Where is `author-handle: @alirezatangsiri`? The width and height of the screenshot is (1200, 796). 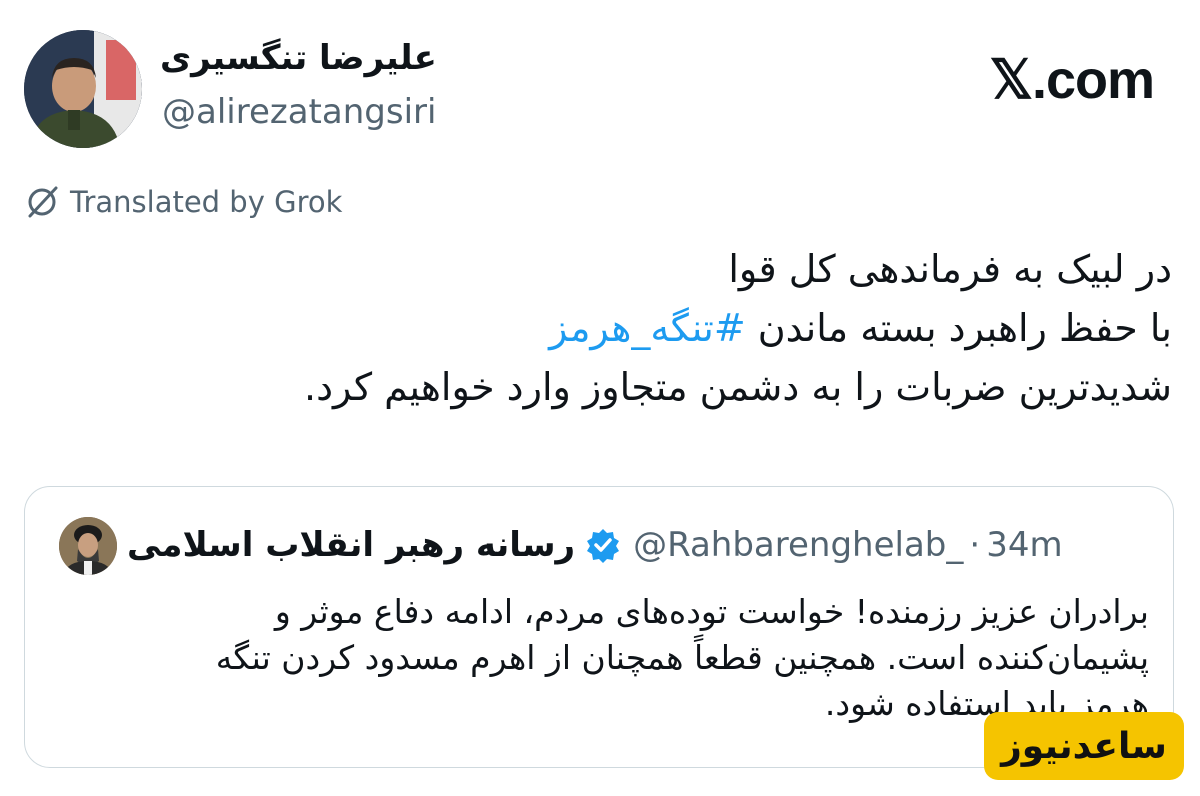 author-handle: @alirezatangsiri is located at coordinates (299, 112).